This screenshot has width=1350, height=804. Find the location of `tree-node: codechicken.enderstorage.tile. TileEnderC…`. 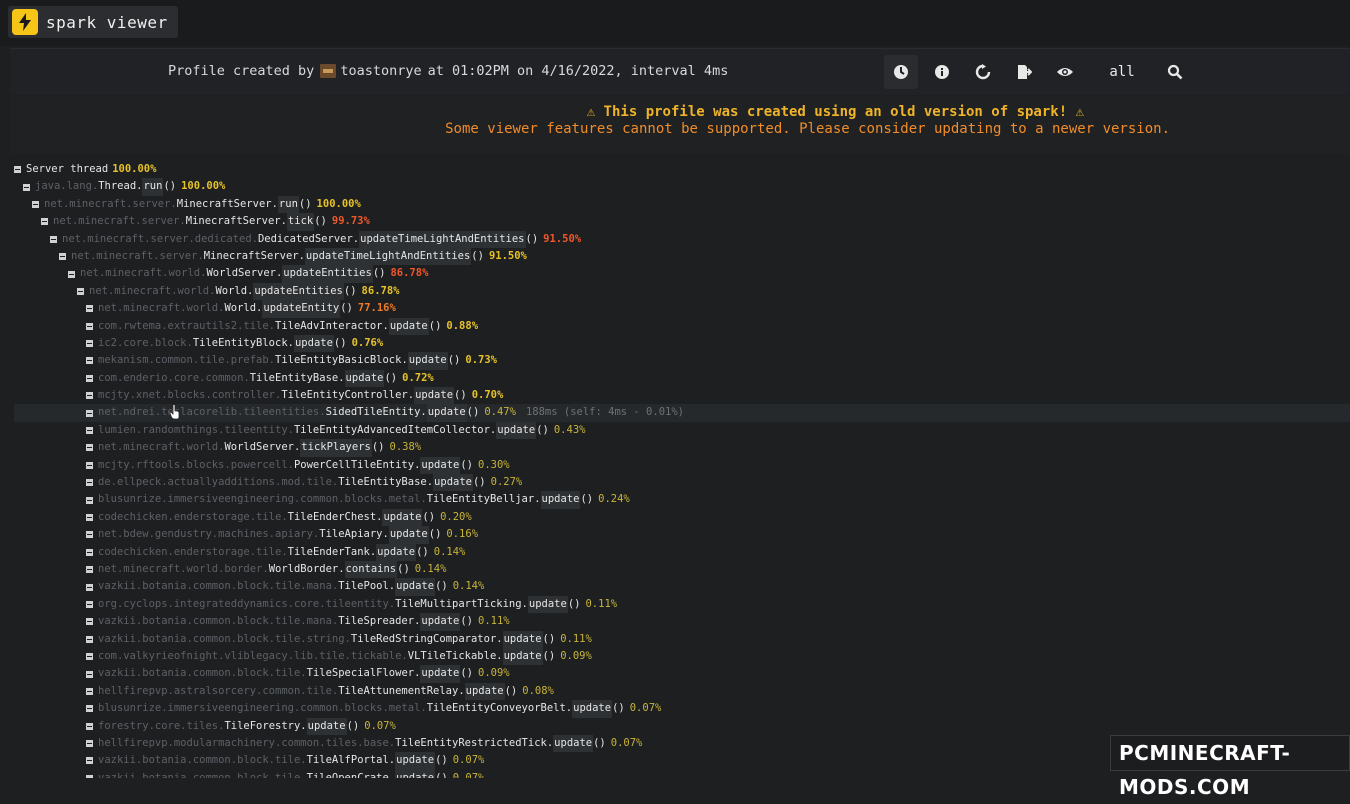

tree-node: codechicken.enderstorage.tile. TileEnderC… is located at coordinates (682, 517).